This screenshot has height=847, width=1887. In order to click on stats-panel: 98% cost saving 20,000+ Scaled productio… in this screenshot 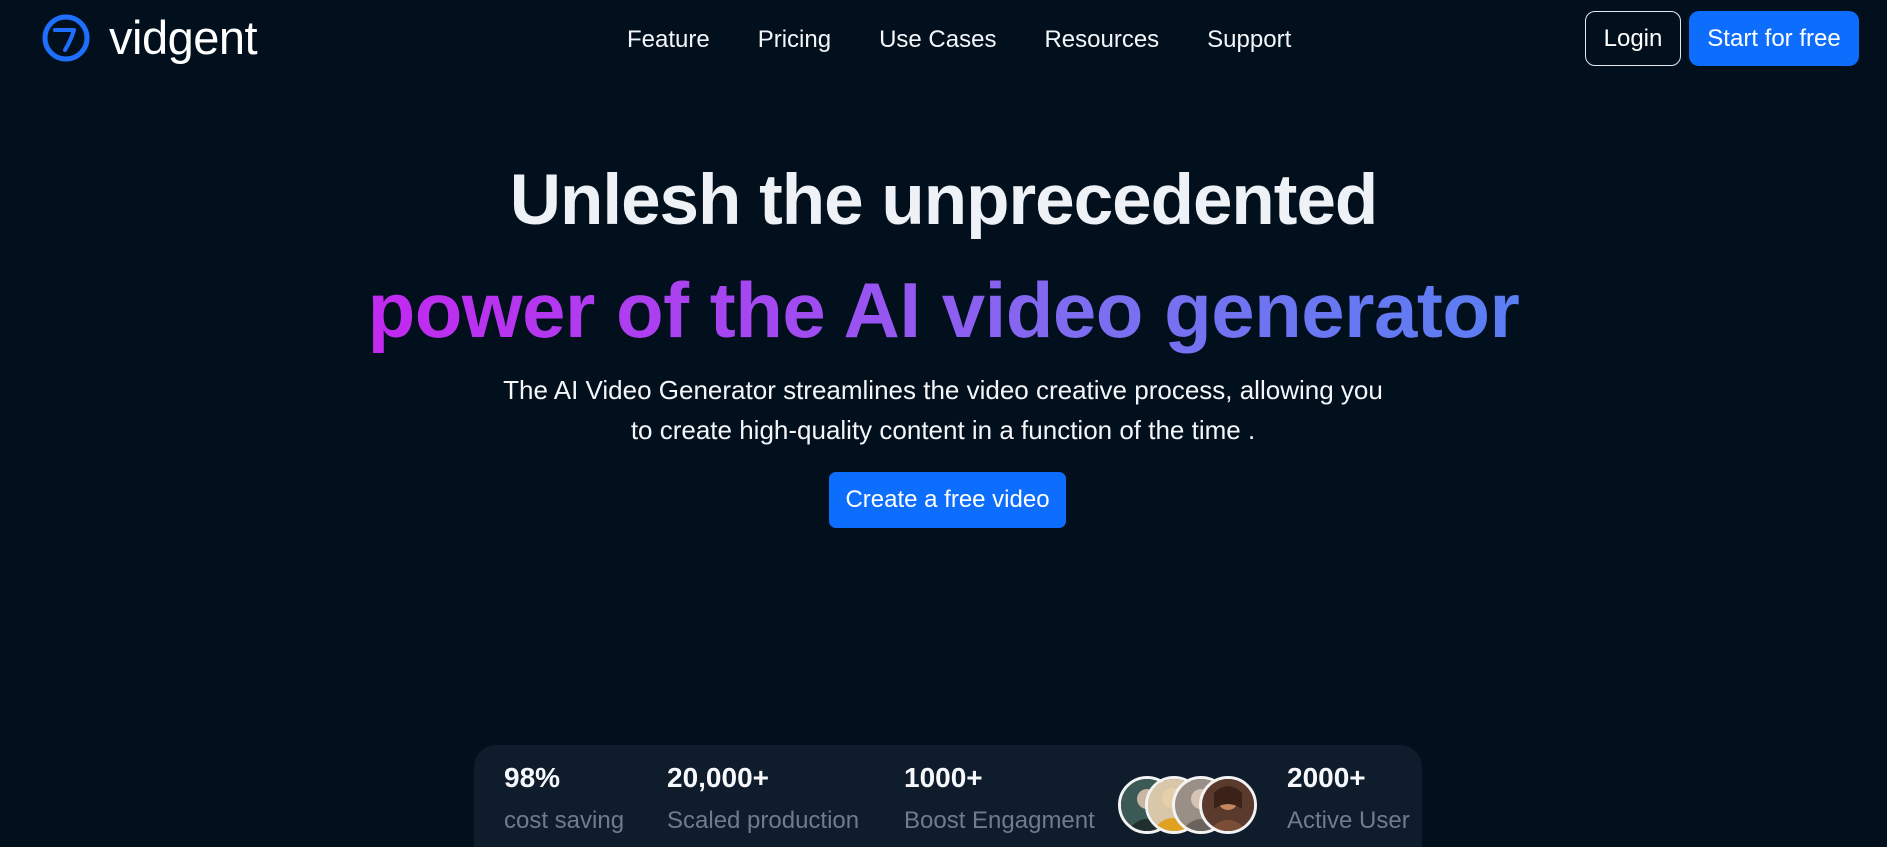, I will do `click(948, 796)`.